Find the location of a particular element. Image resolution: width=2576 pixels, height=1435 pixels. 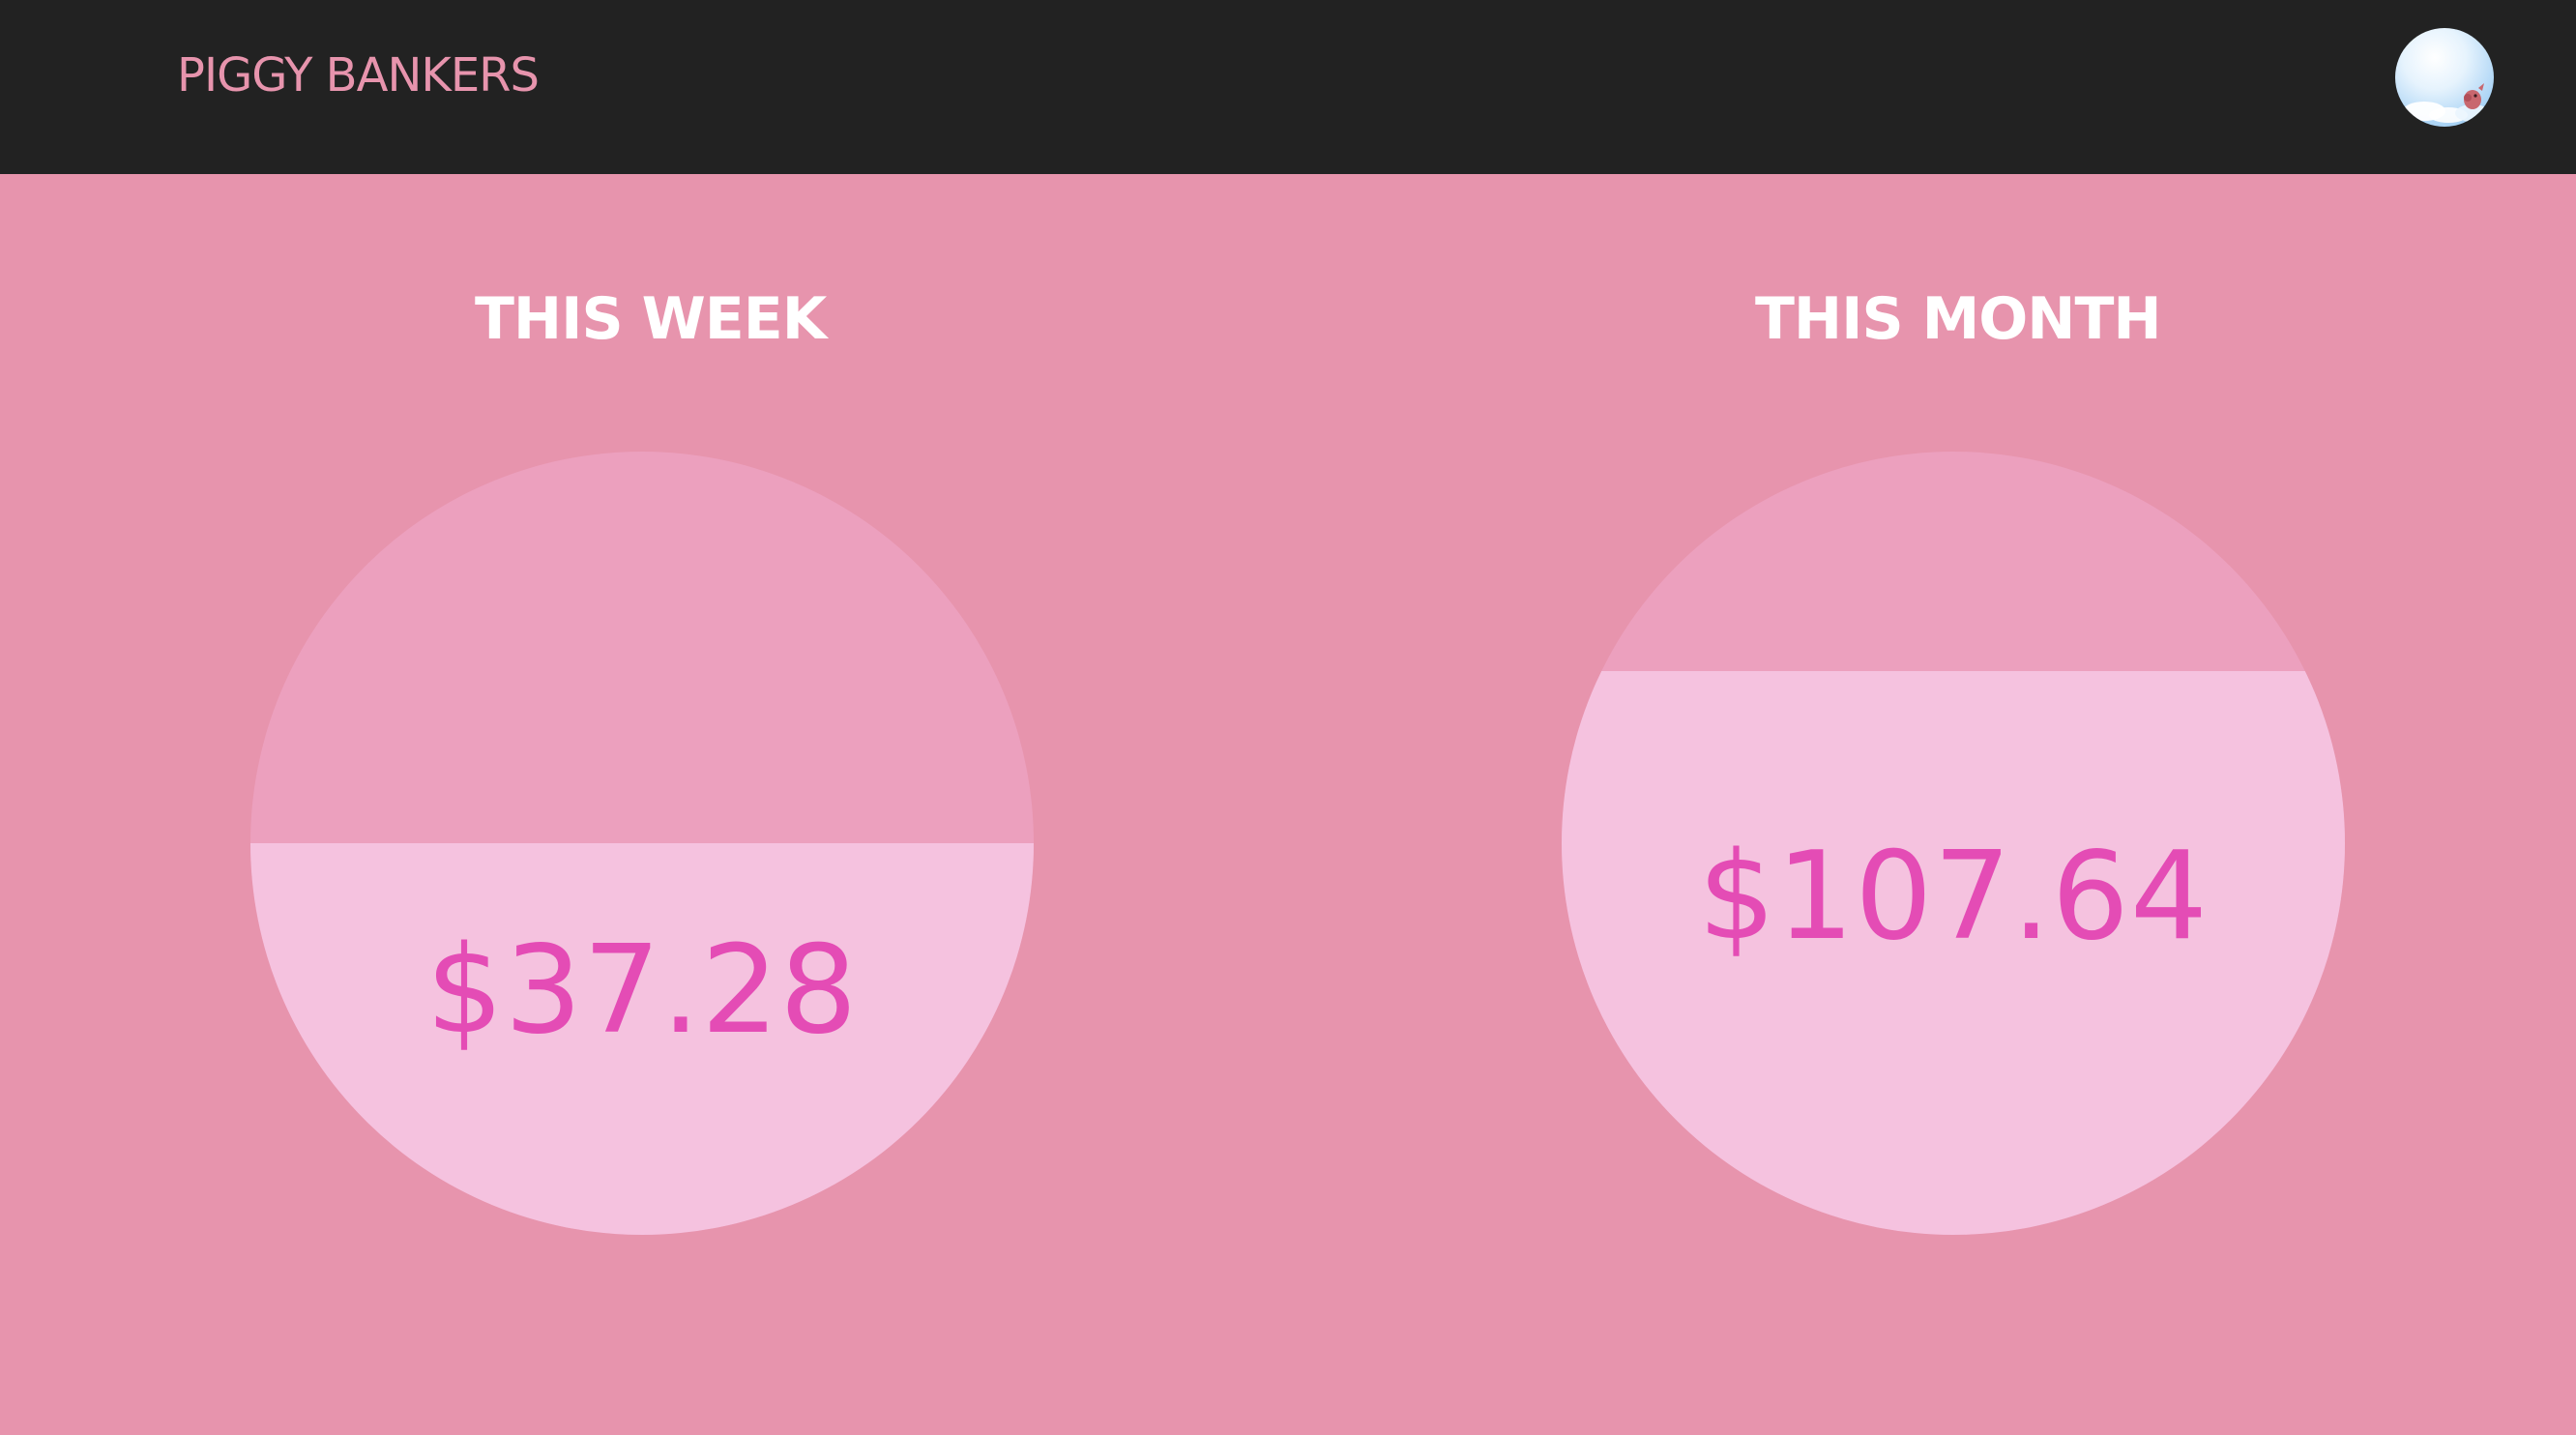

this-week-heading: THIS WEEK is located at coordinates (651, 319).